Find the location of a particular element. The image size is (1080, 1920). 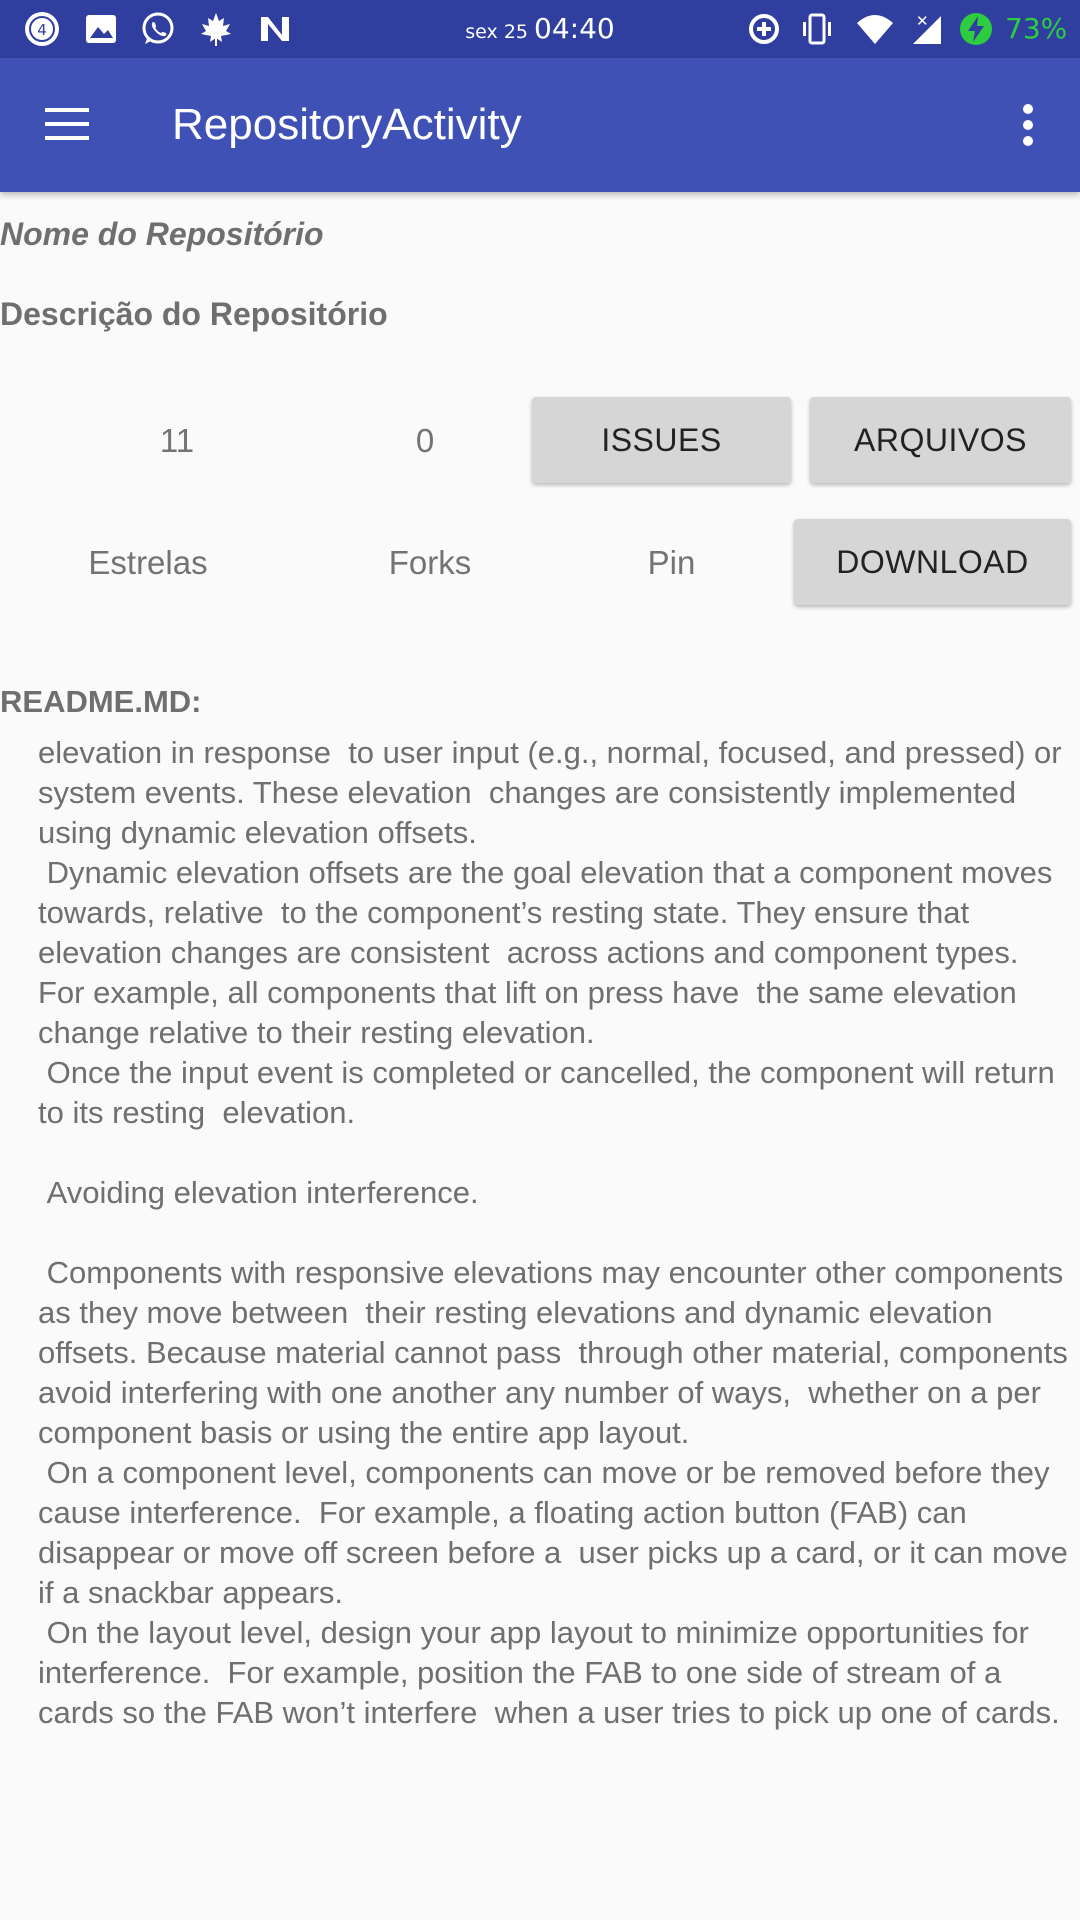

app-bar: RepositoryActivity is located at coordinates (540, 125).